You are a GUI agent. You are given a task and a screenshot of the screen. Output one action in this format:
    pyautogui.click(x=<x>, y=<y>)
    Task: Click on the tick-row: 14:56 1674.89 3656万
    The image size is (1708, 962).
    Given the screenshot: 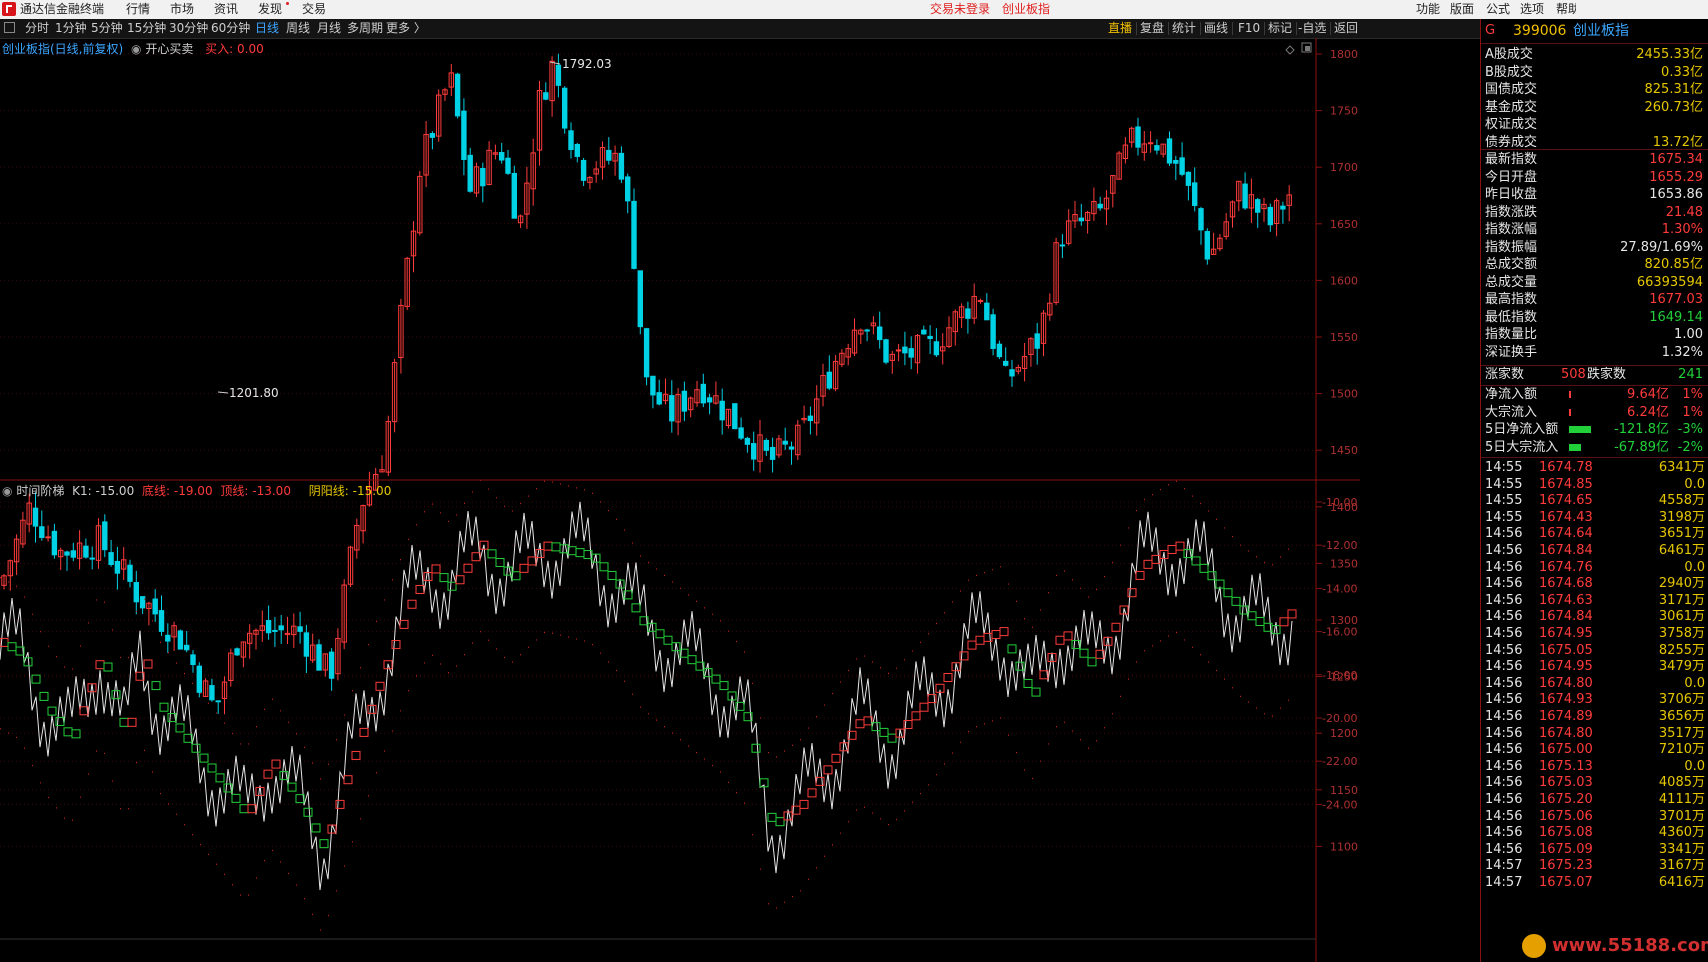 What is the action you would take?
    pyautogui.click(x=1594, y=717)
    